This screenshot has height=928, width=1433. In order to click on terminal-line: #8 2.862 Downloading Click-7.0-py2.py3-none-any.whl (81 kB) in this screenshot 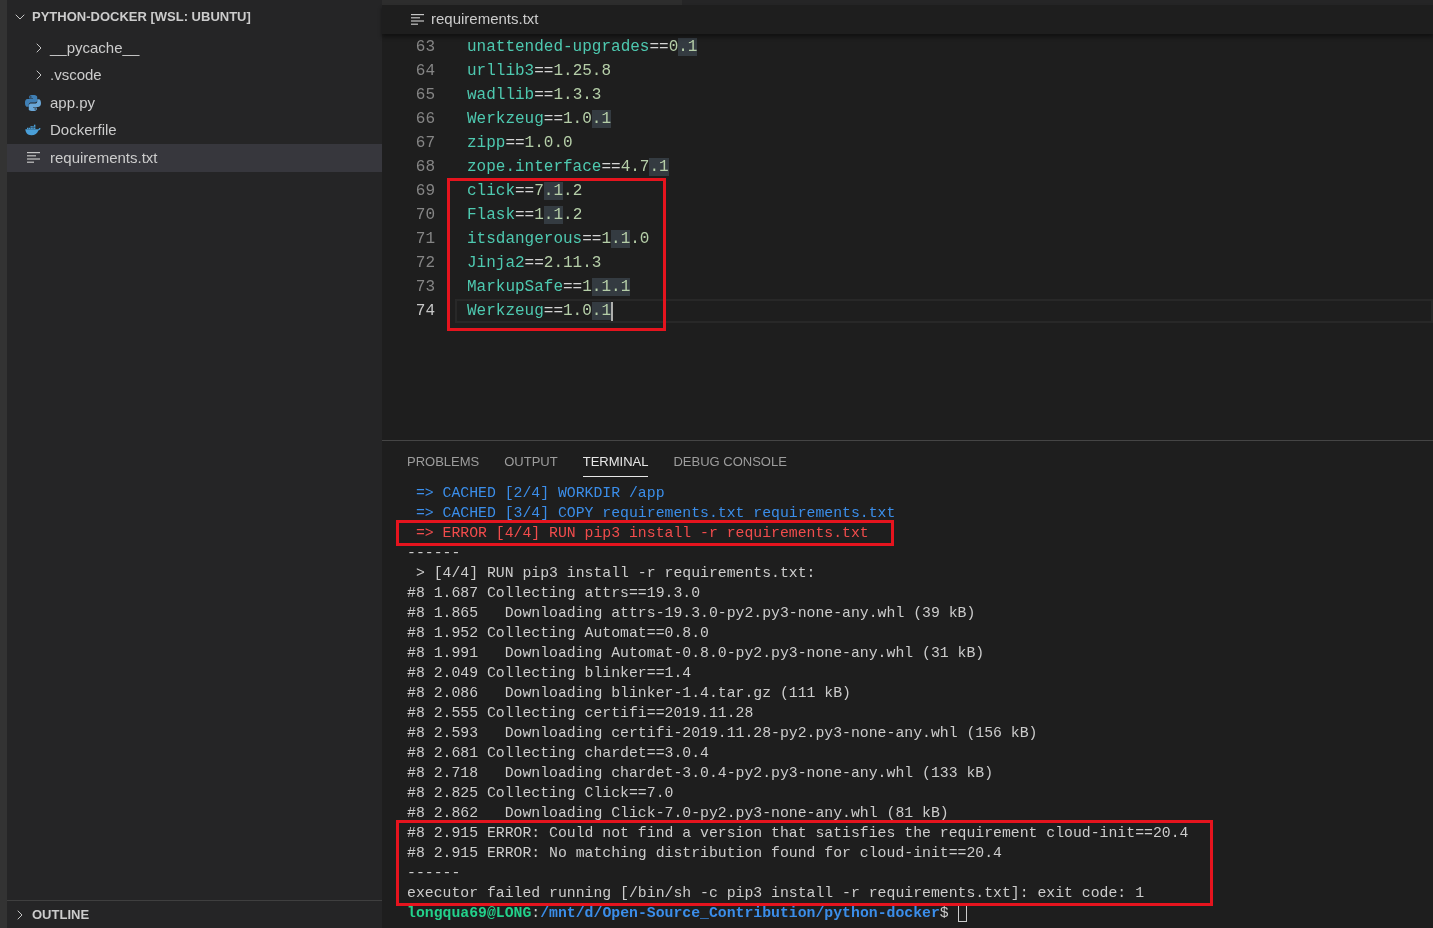, I will do `click(678, 813)`.